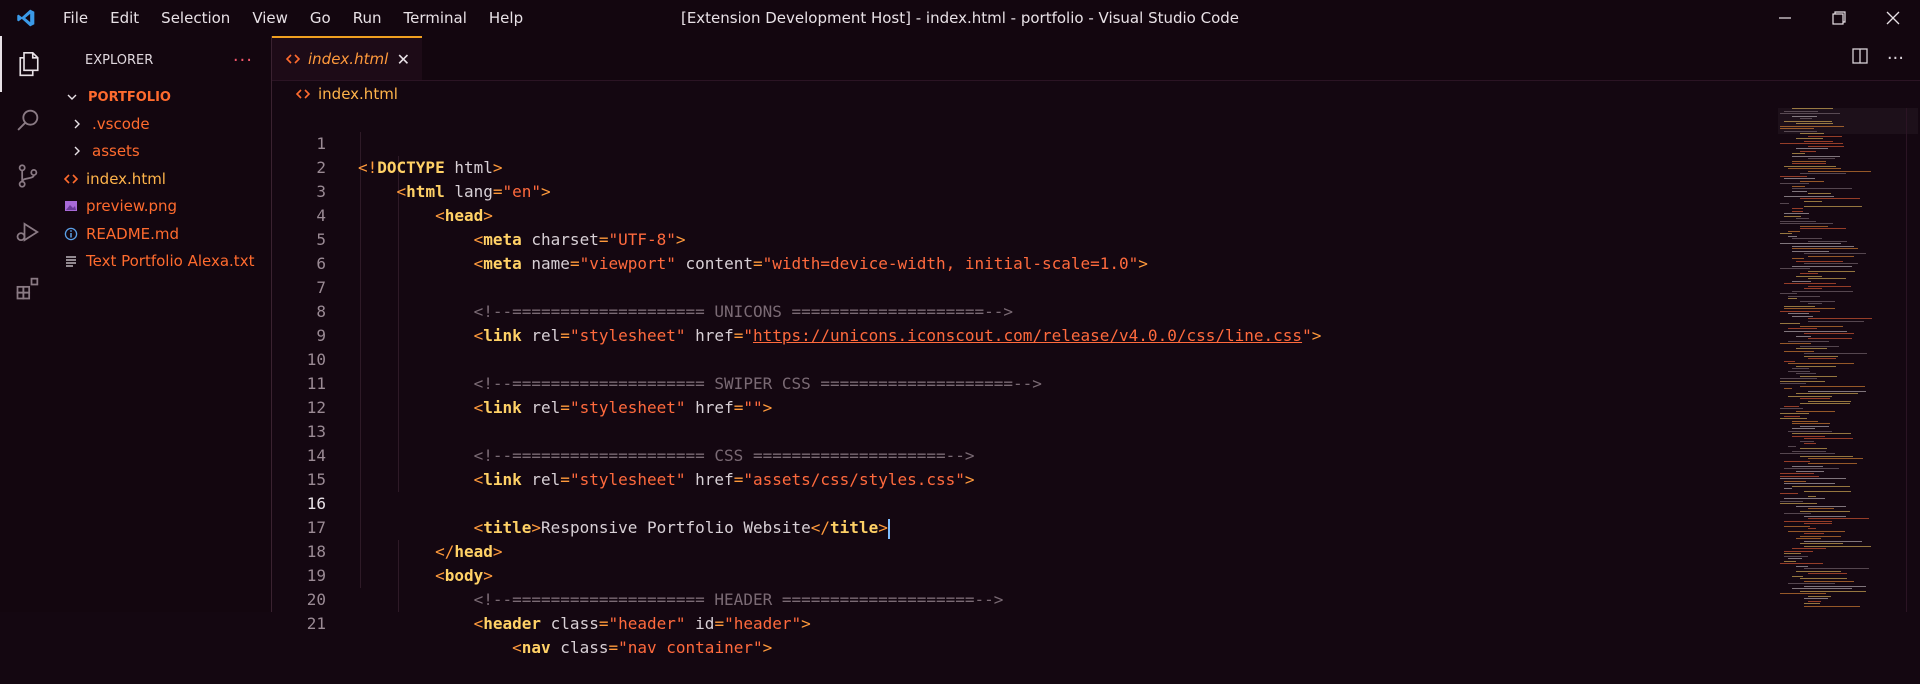 The width and height of the screenshot is (1920, 684). What do you see at coordinates (71, 179) in the screenshot?
I see `html-file-icon` at bounding box center [71, 179].